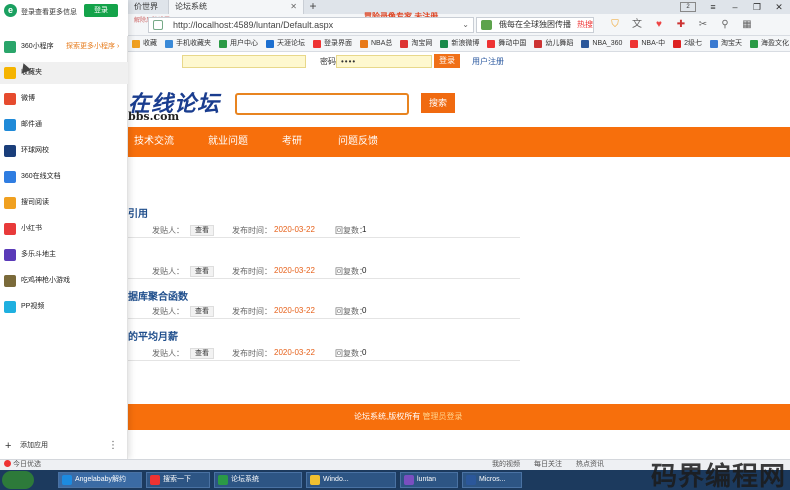  What do you see at coordinates (687, 43) in the screenshot?
I see `bookmark-item: 2级七` at bounding box center [687, 43].